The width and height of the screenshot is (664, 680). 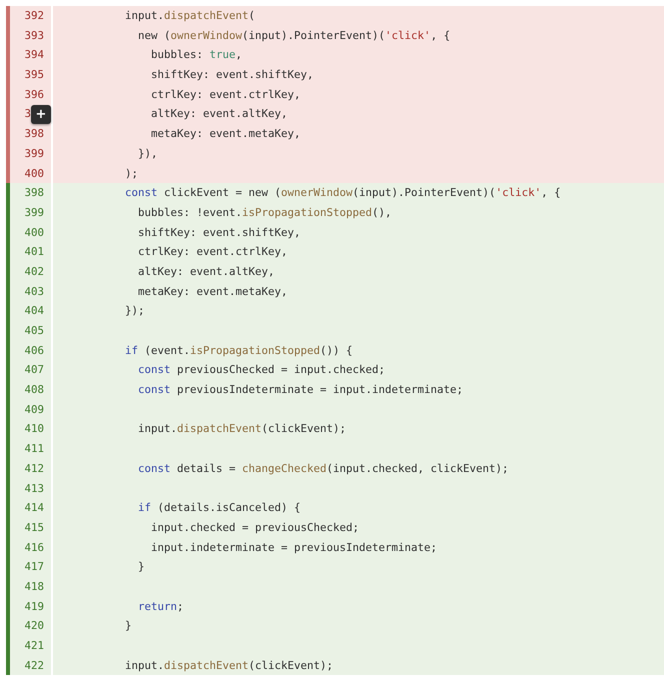 I want to click on line-number: 408, so click(x=34, y=390).